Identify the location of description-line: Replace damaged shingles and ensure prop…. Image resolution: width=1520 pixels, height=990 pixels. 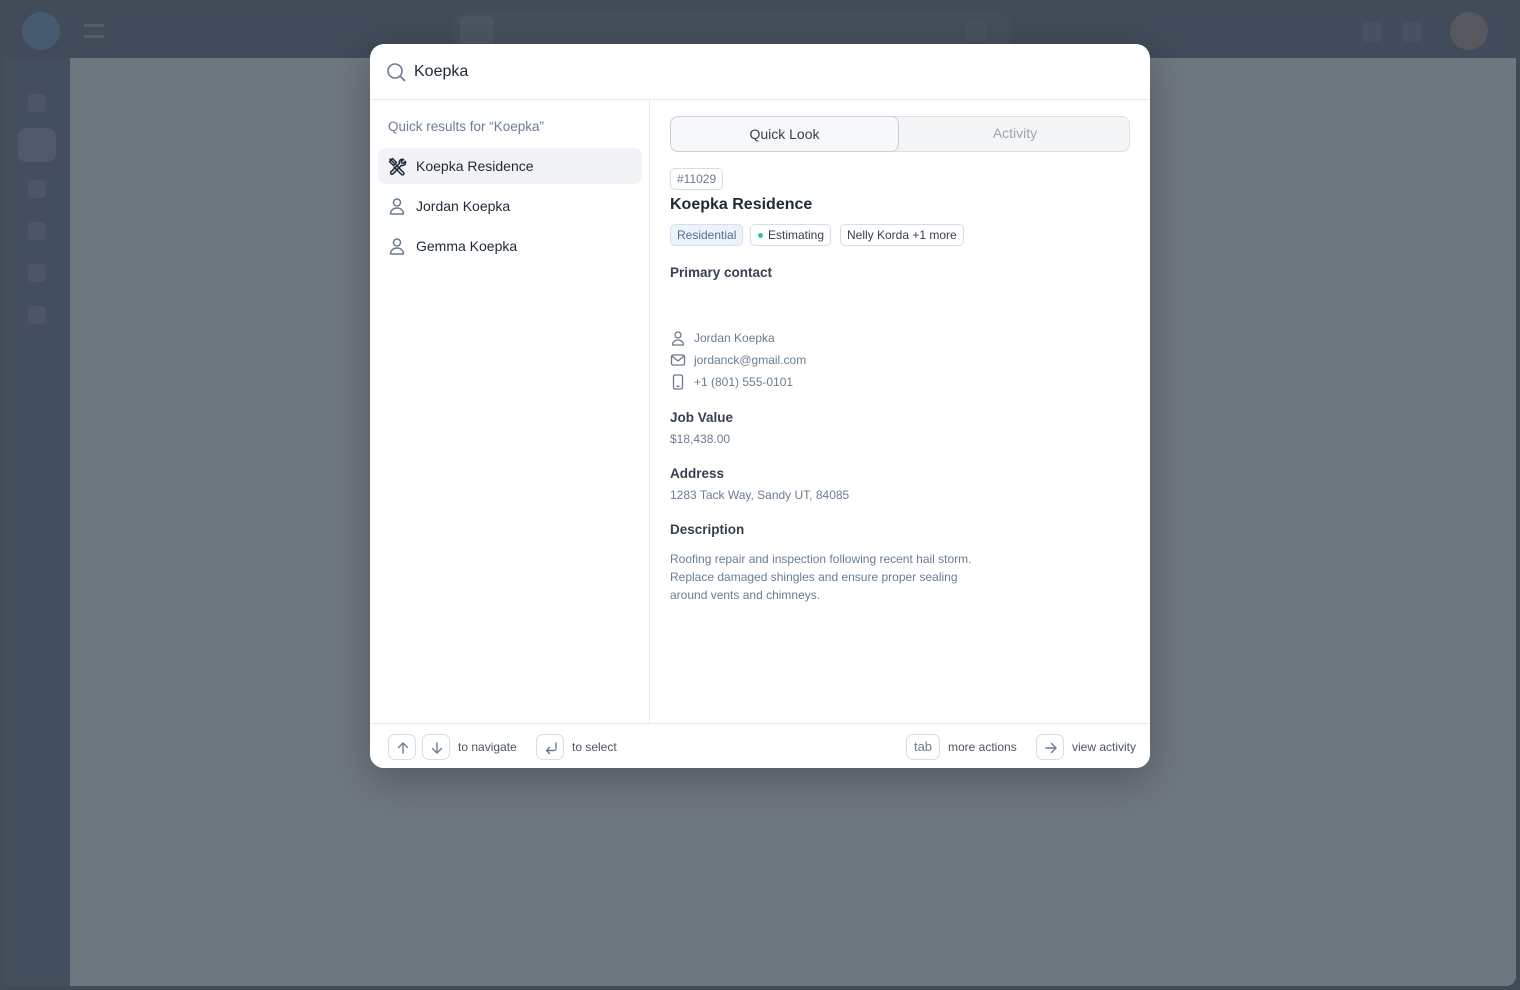
(814, 577).